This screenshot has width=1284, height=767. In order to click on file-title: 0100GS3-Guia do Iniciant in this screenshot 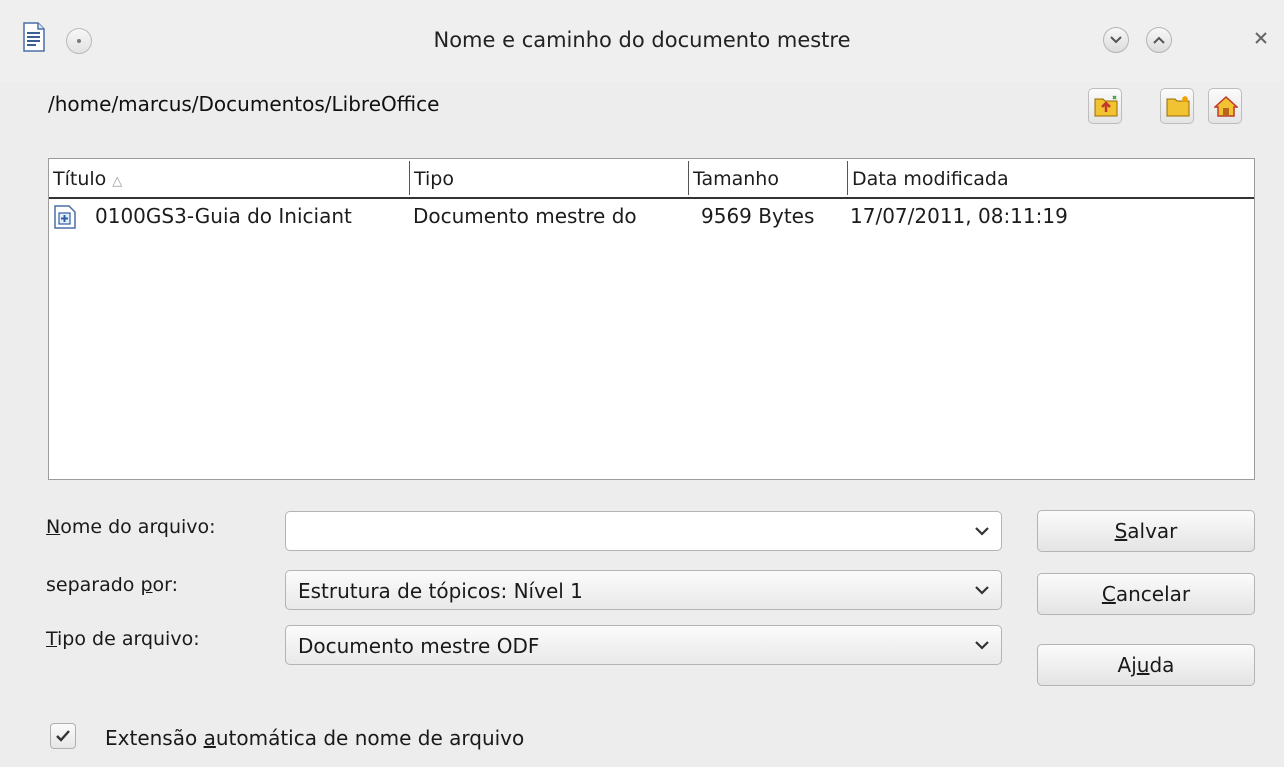, I will do `click(223, 216)`.